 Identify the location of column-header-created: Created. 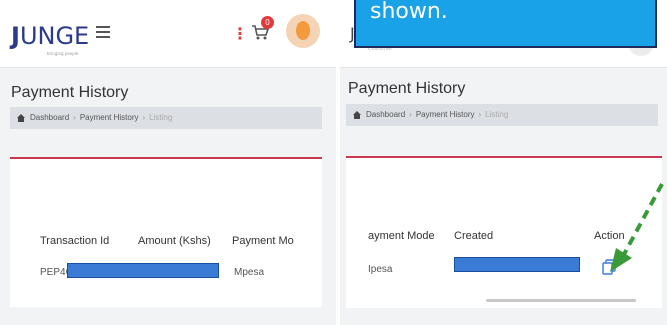
(473, 236).